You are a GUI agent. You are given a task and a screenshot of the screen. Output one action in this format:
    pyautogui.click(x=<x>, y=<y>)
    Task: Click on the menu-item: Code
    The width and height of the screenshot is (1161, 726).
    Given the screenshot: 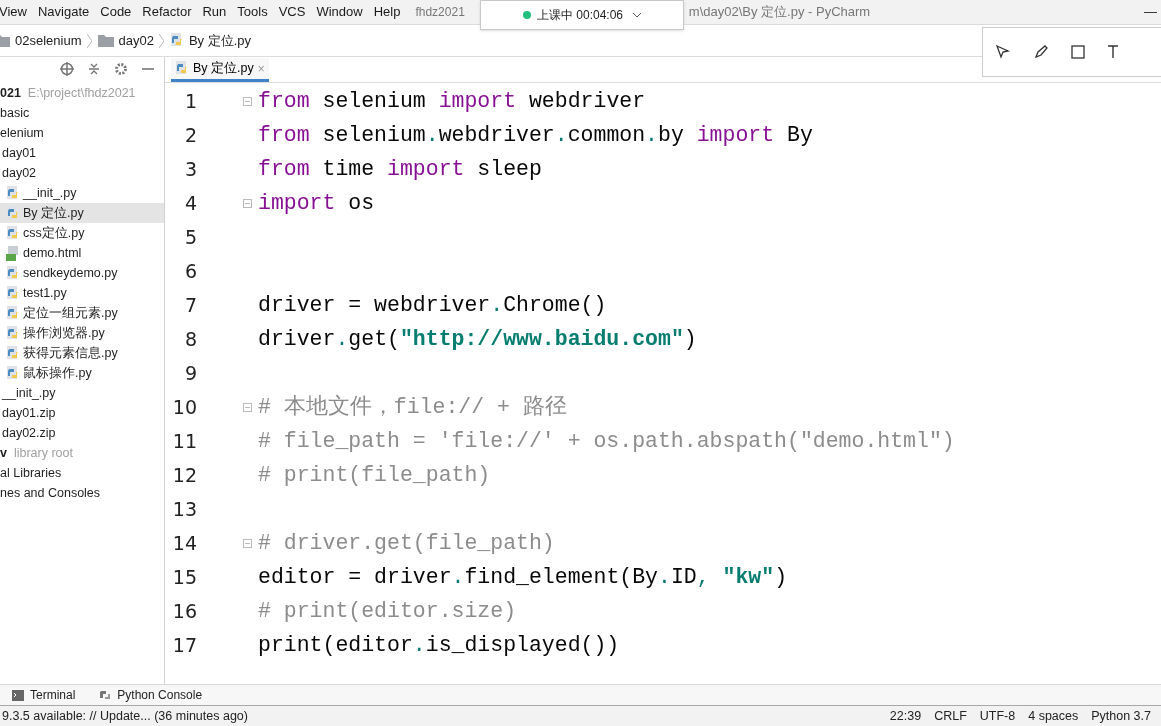 What is the action you would take?
    pyautogui.click(x=116, y=12)
    